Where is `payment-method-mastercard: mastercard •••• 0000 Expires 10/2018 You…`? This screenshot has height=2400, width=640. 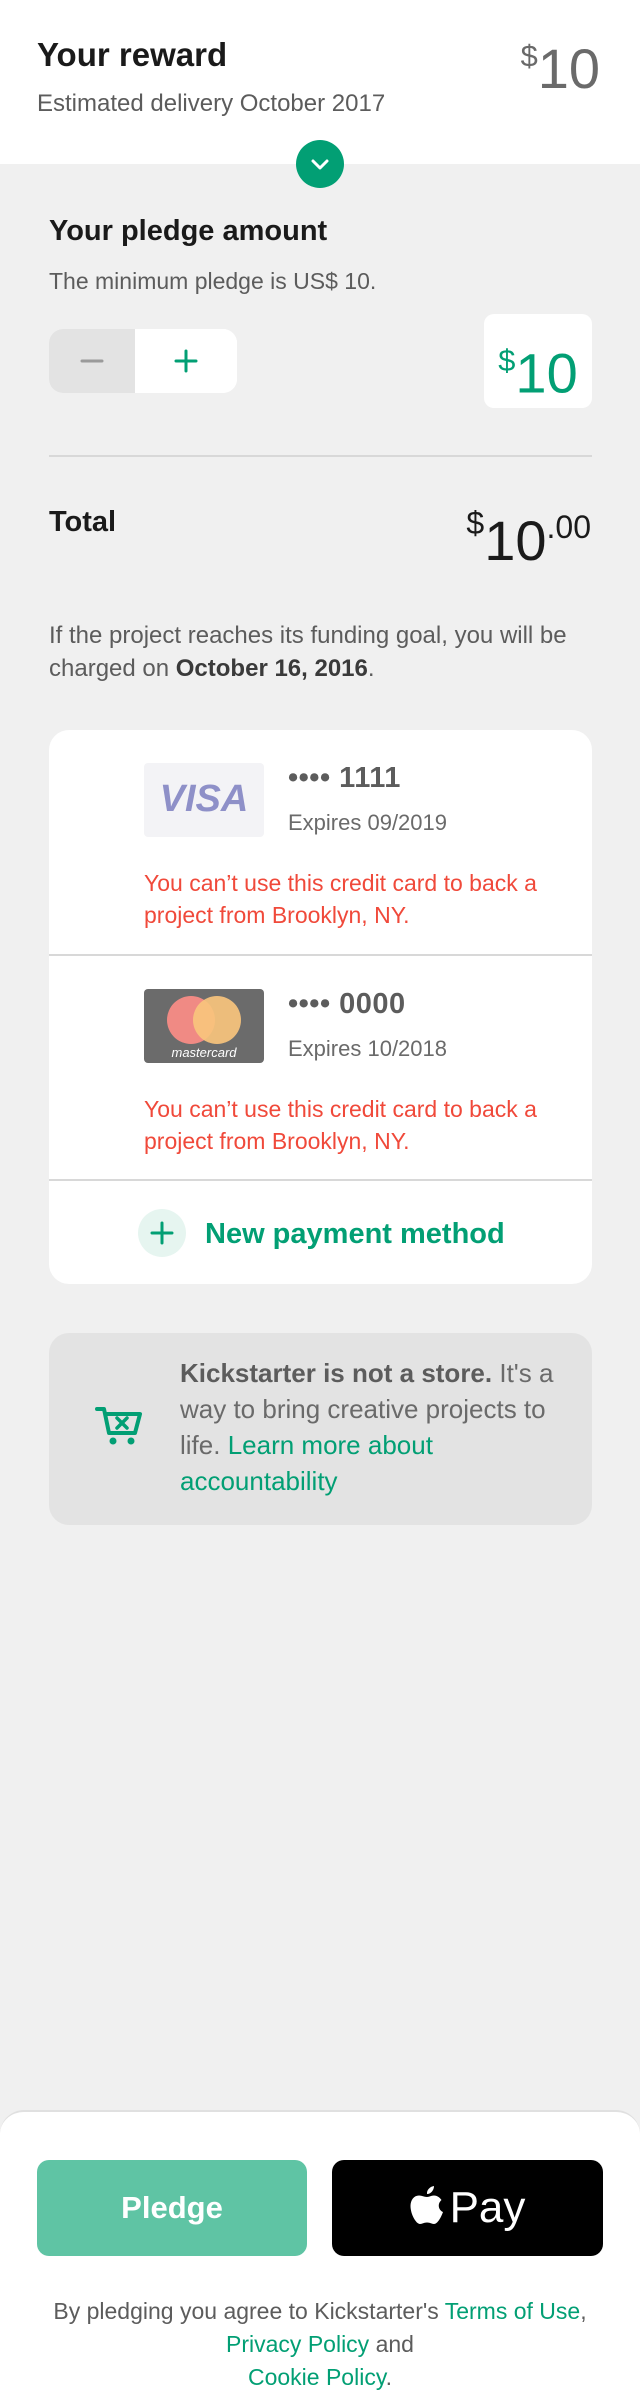 payment-method-mastercard: mastercard •••• 0000 Expires 10/2018 You… is located at coordinates (320, 1066).